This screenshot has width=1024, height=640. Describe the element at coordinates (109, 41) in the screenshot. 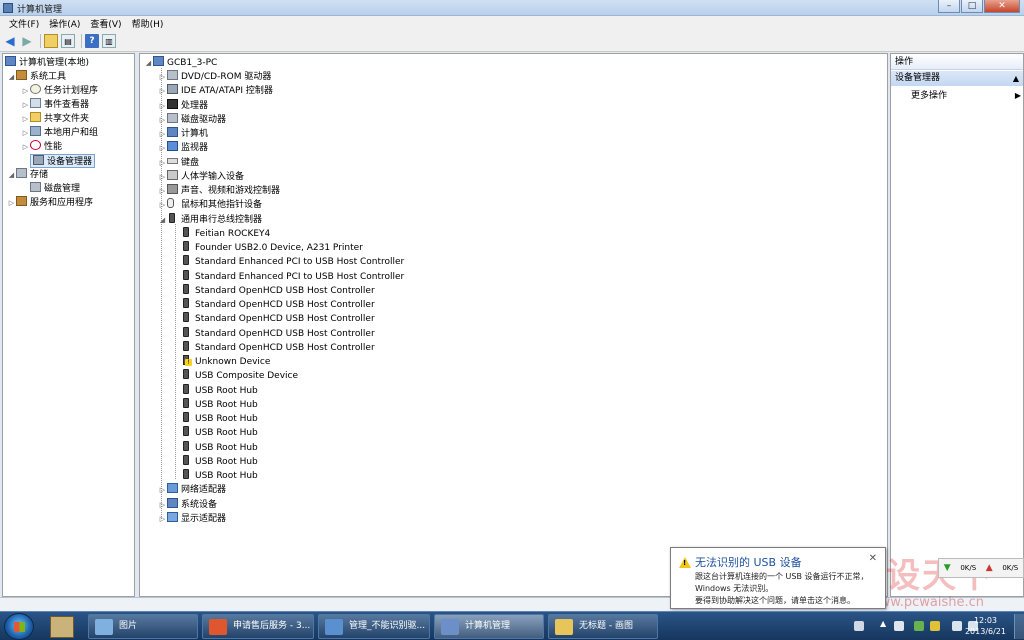

I see `properties-icon: ▥` at that location.